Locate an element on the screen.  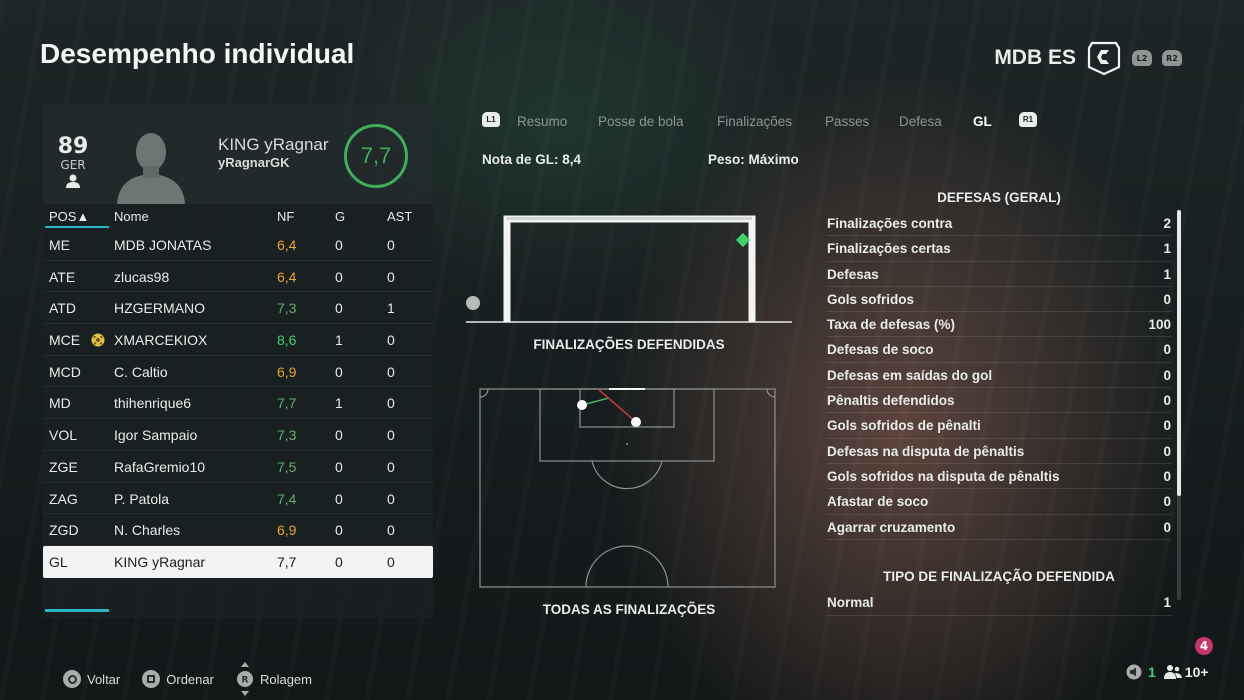
r2-button: R2 is located at coordinates (1172, 58).